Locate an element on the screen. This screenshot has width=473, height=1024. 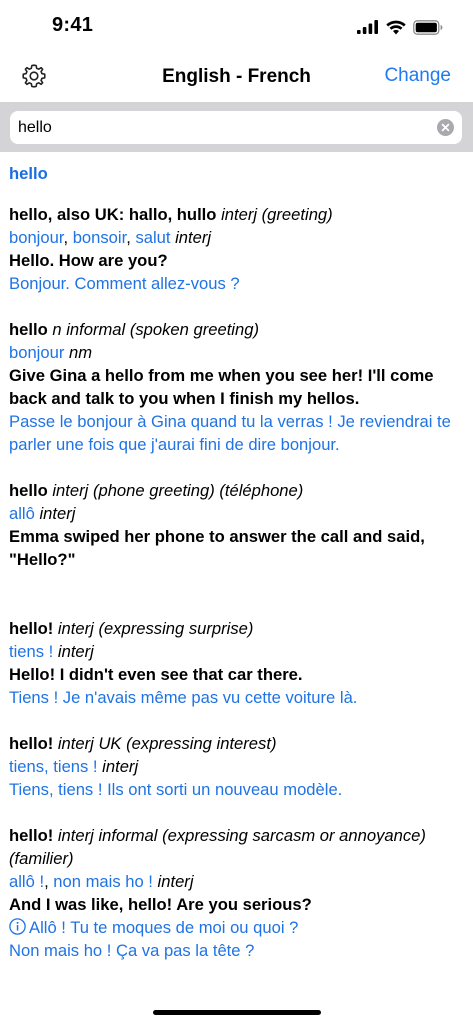
entry-translations: allô interj is located at coordinates (238, 513).